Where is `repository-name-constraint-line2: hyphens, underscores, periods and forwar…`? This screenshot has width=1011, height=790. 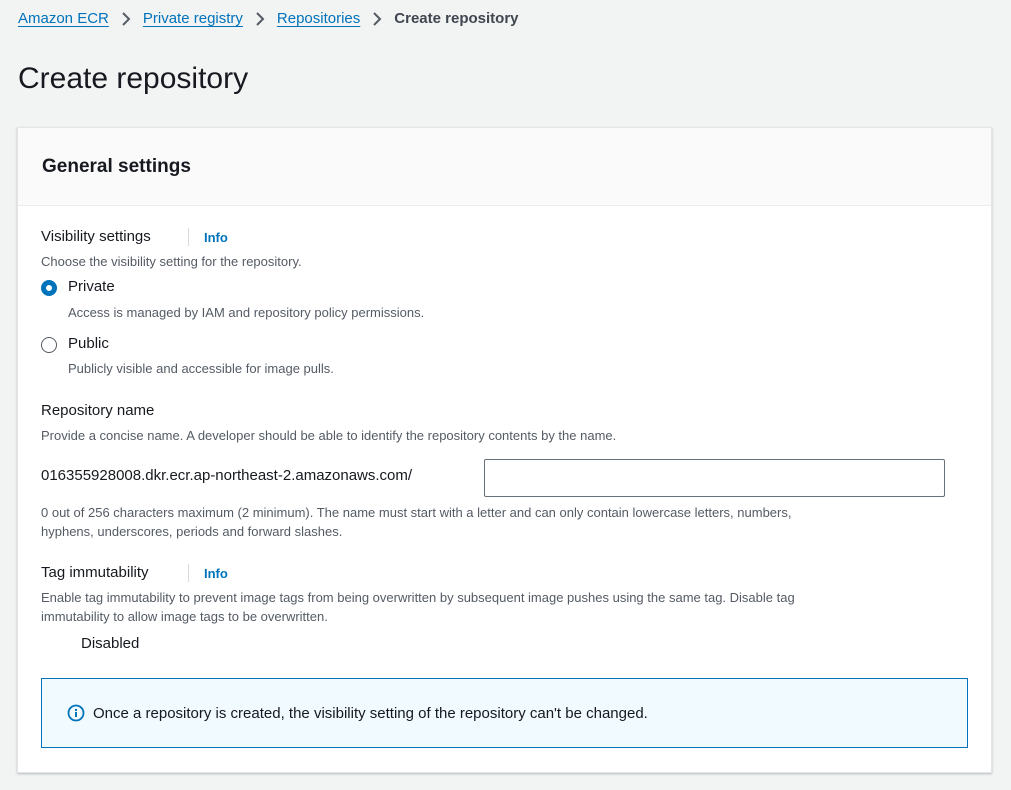
repository-name-constraint-line2: hyphens, underscores, periods and forwar… is located at coordinates (192, 531).